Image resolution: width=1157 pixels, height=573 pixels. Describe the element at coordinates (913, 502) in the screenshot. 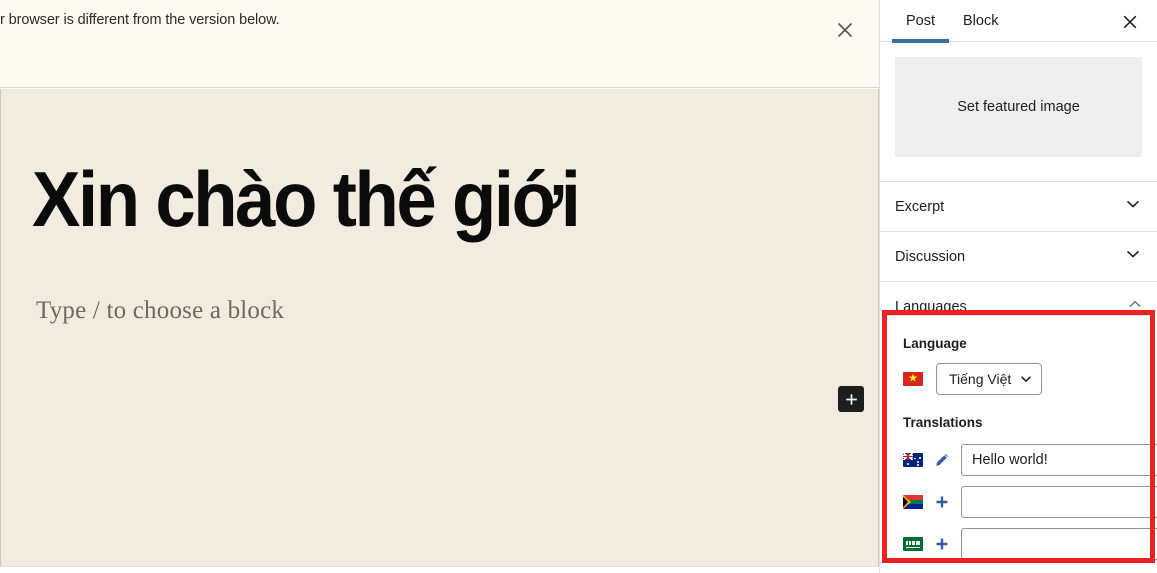

I see `south-africa-flag-icon` at that location.